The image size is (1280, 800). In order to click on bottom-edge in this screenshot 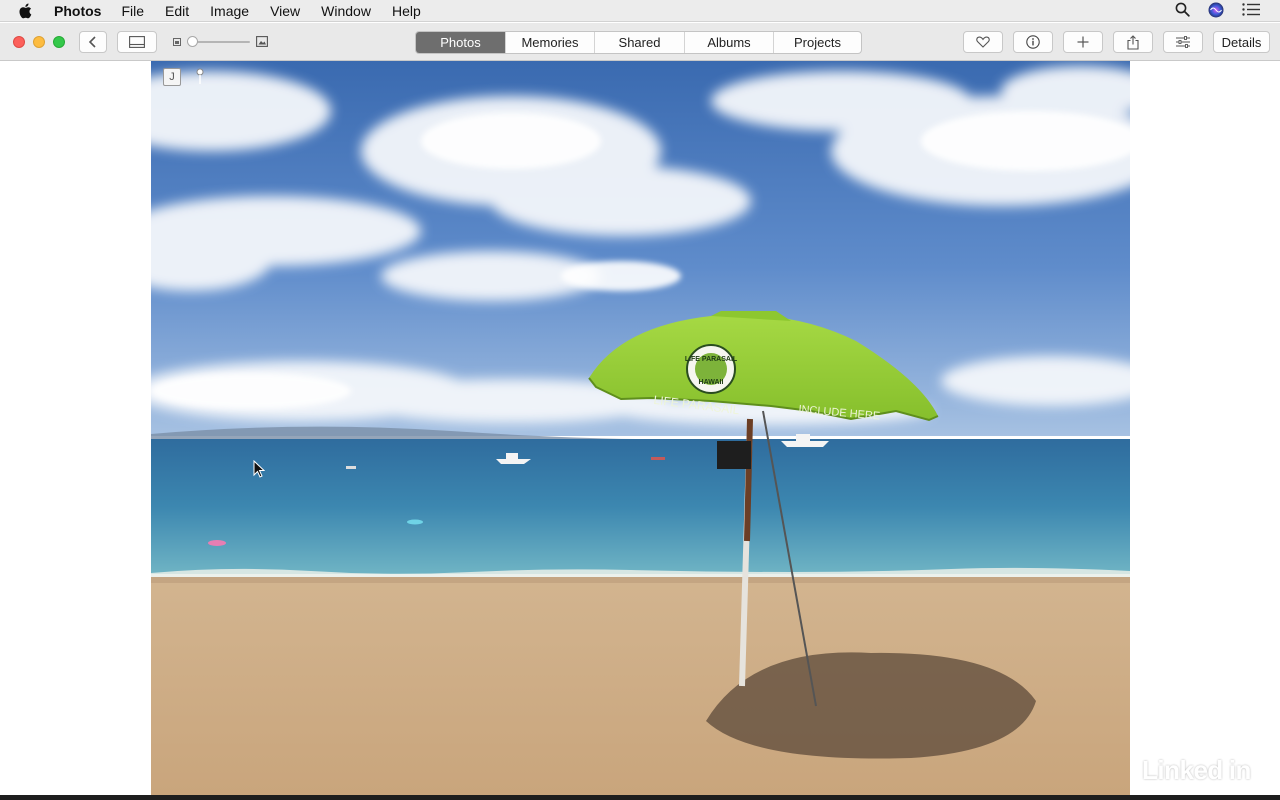, I will do `click(640, 797)`.